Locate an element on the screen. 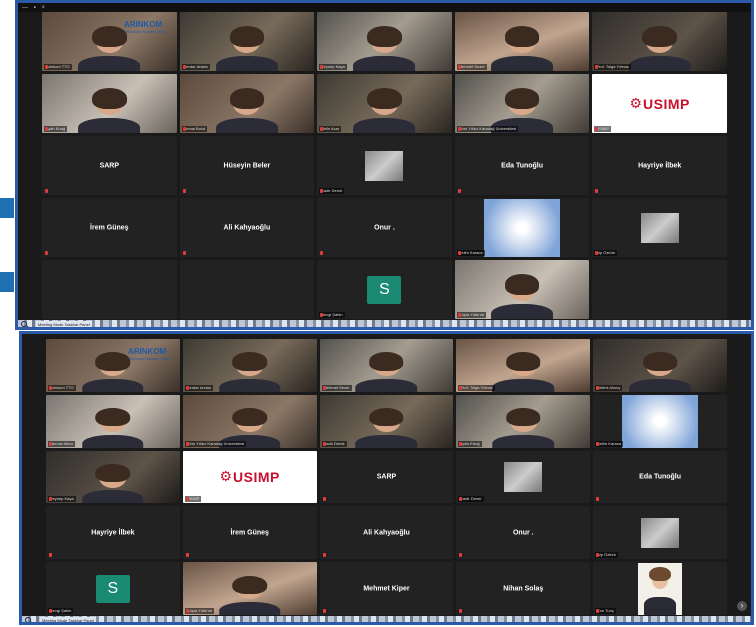 This screenshot has width=756, height=627. participant-name-display: Nihan Solaş is located at coordinates (523, 589).